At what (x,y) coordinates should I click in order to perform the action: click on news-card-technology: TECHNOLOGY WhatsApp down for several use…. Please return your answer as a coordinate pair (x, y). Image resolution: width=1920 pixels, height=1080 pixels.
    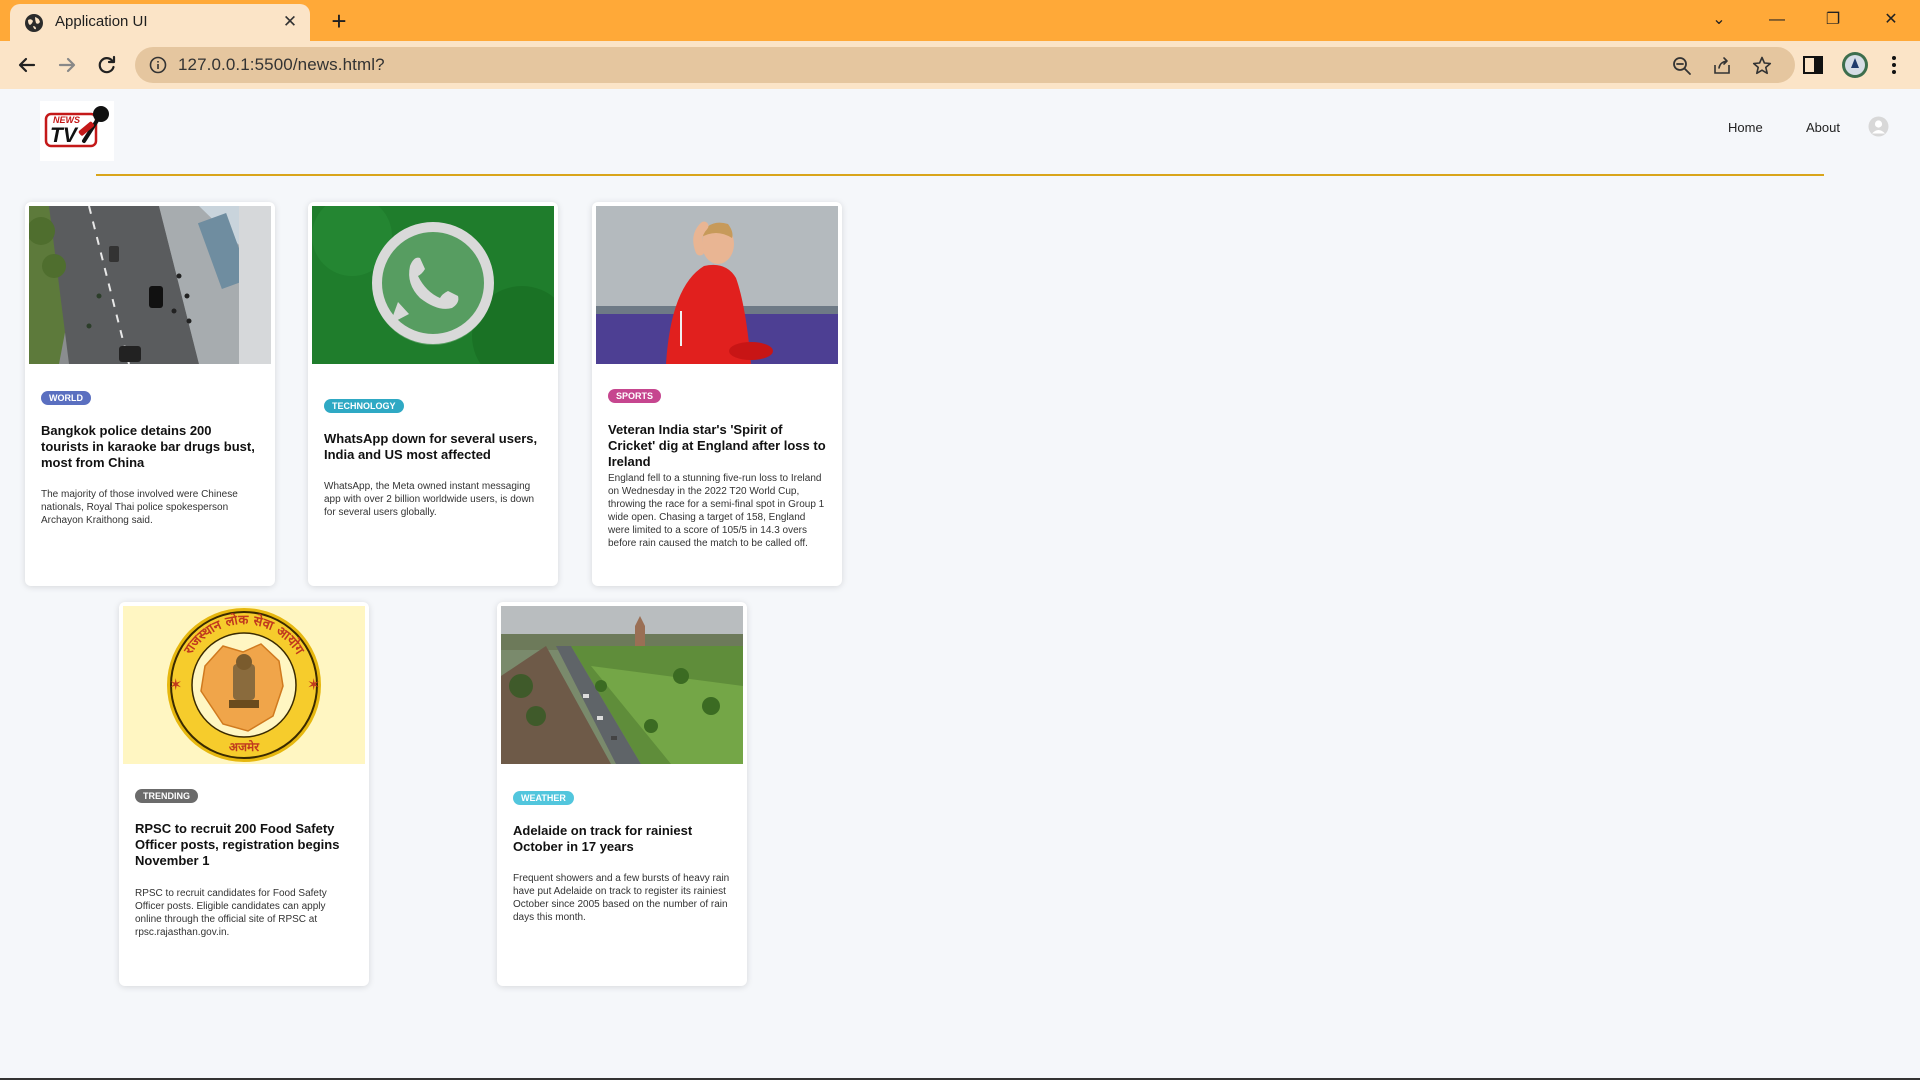
    Looking at the image, I should click on (433, 394).